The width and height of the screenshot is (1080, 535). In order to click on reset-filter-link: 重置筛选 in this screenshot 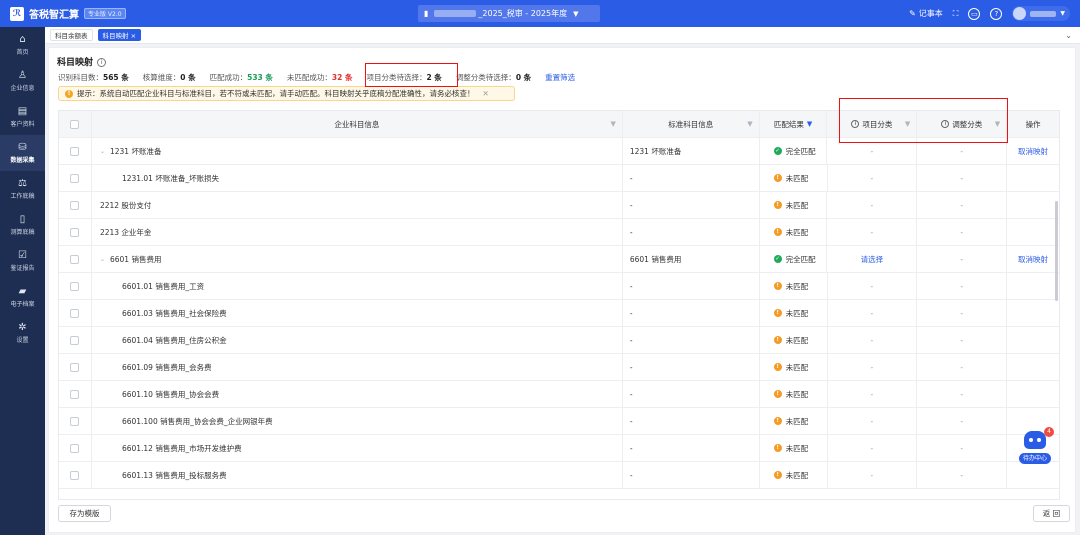, I will do `click(560, 77)`.